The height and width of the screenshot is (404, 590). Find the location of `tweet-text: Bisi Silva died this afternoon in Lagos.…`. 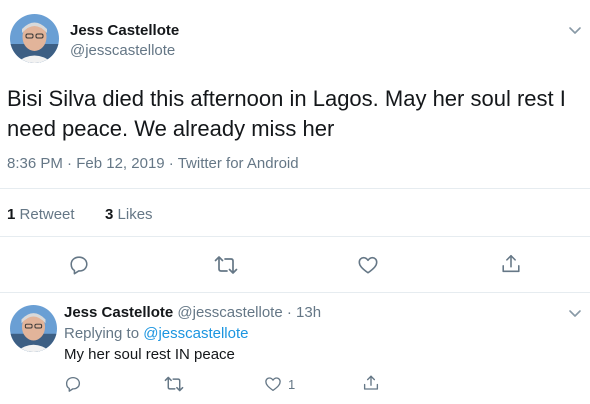

tweet-text: Bisi Silva died this afternoon in Lagos.… is located at coordinates (286, 113).